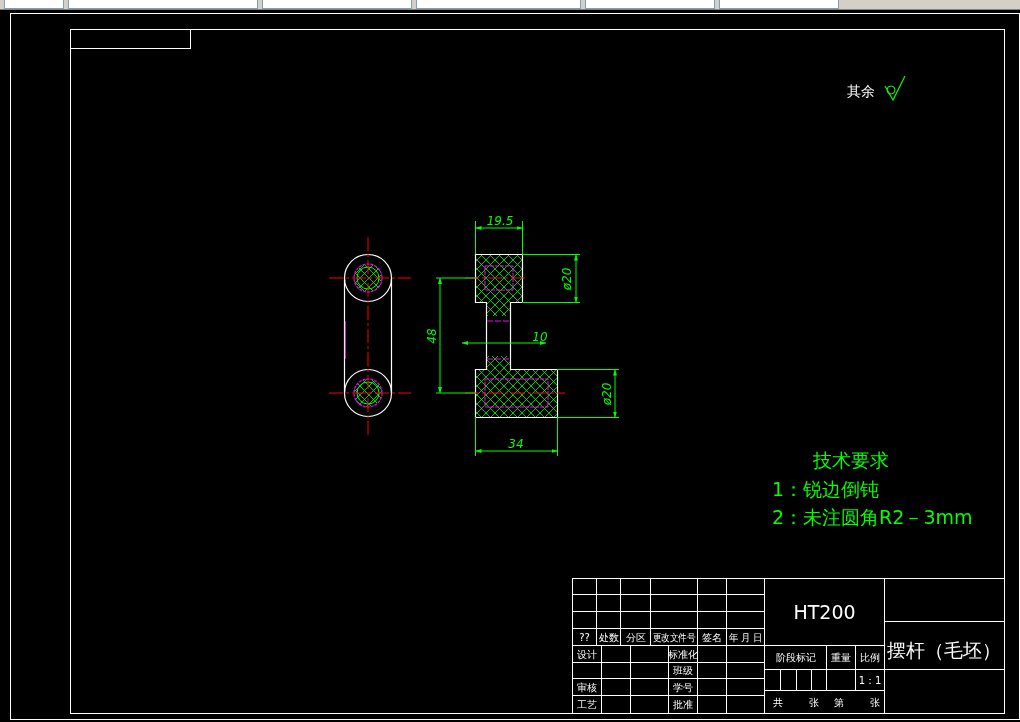 The image size is (1020, 722). Describe the element at coordinates (795, 657) in the screenshot. I see `stage-header: 阶段标记` at that location.